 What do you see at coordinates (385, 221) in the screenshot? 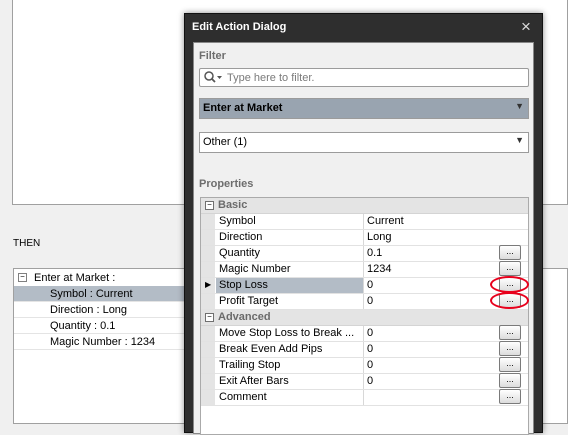
I see `property-value: Current` at bounding box center [385, 221].